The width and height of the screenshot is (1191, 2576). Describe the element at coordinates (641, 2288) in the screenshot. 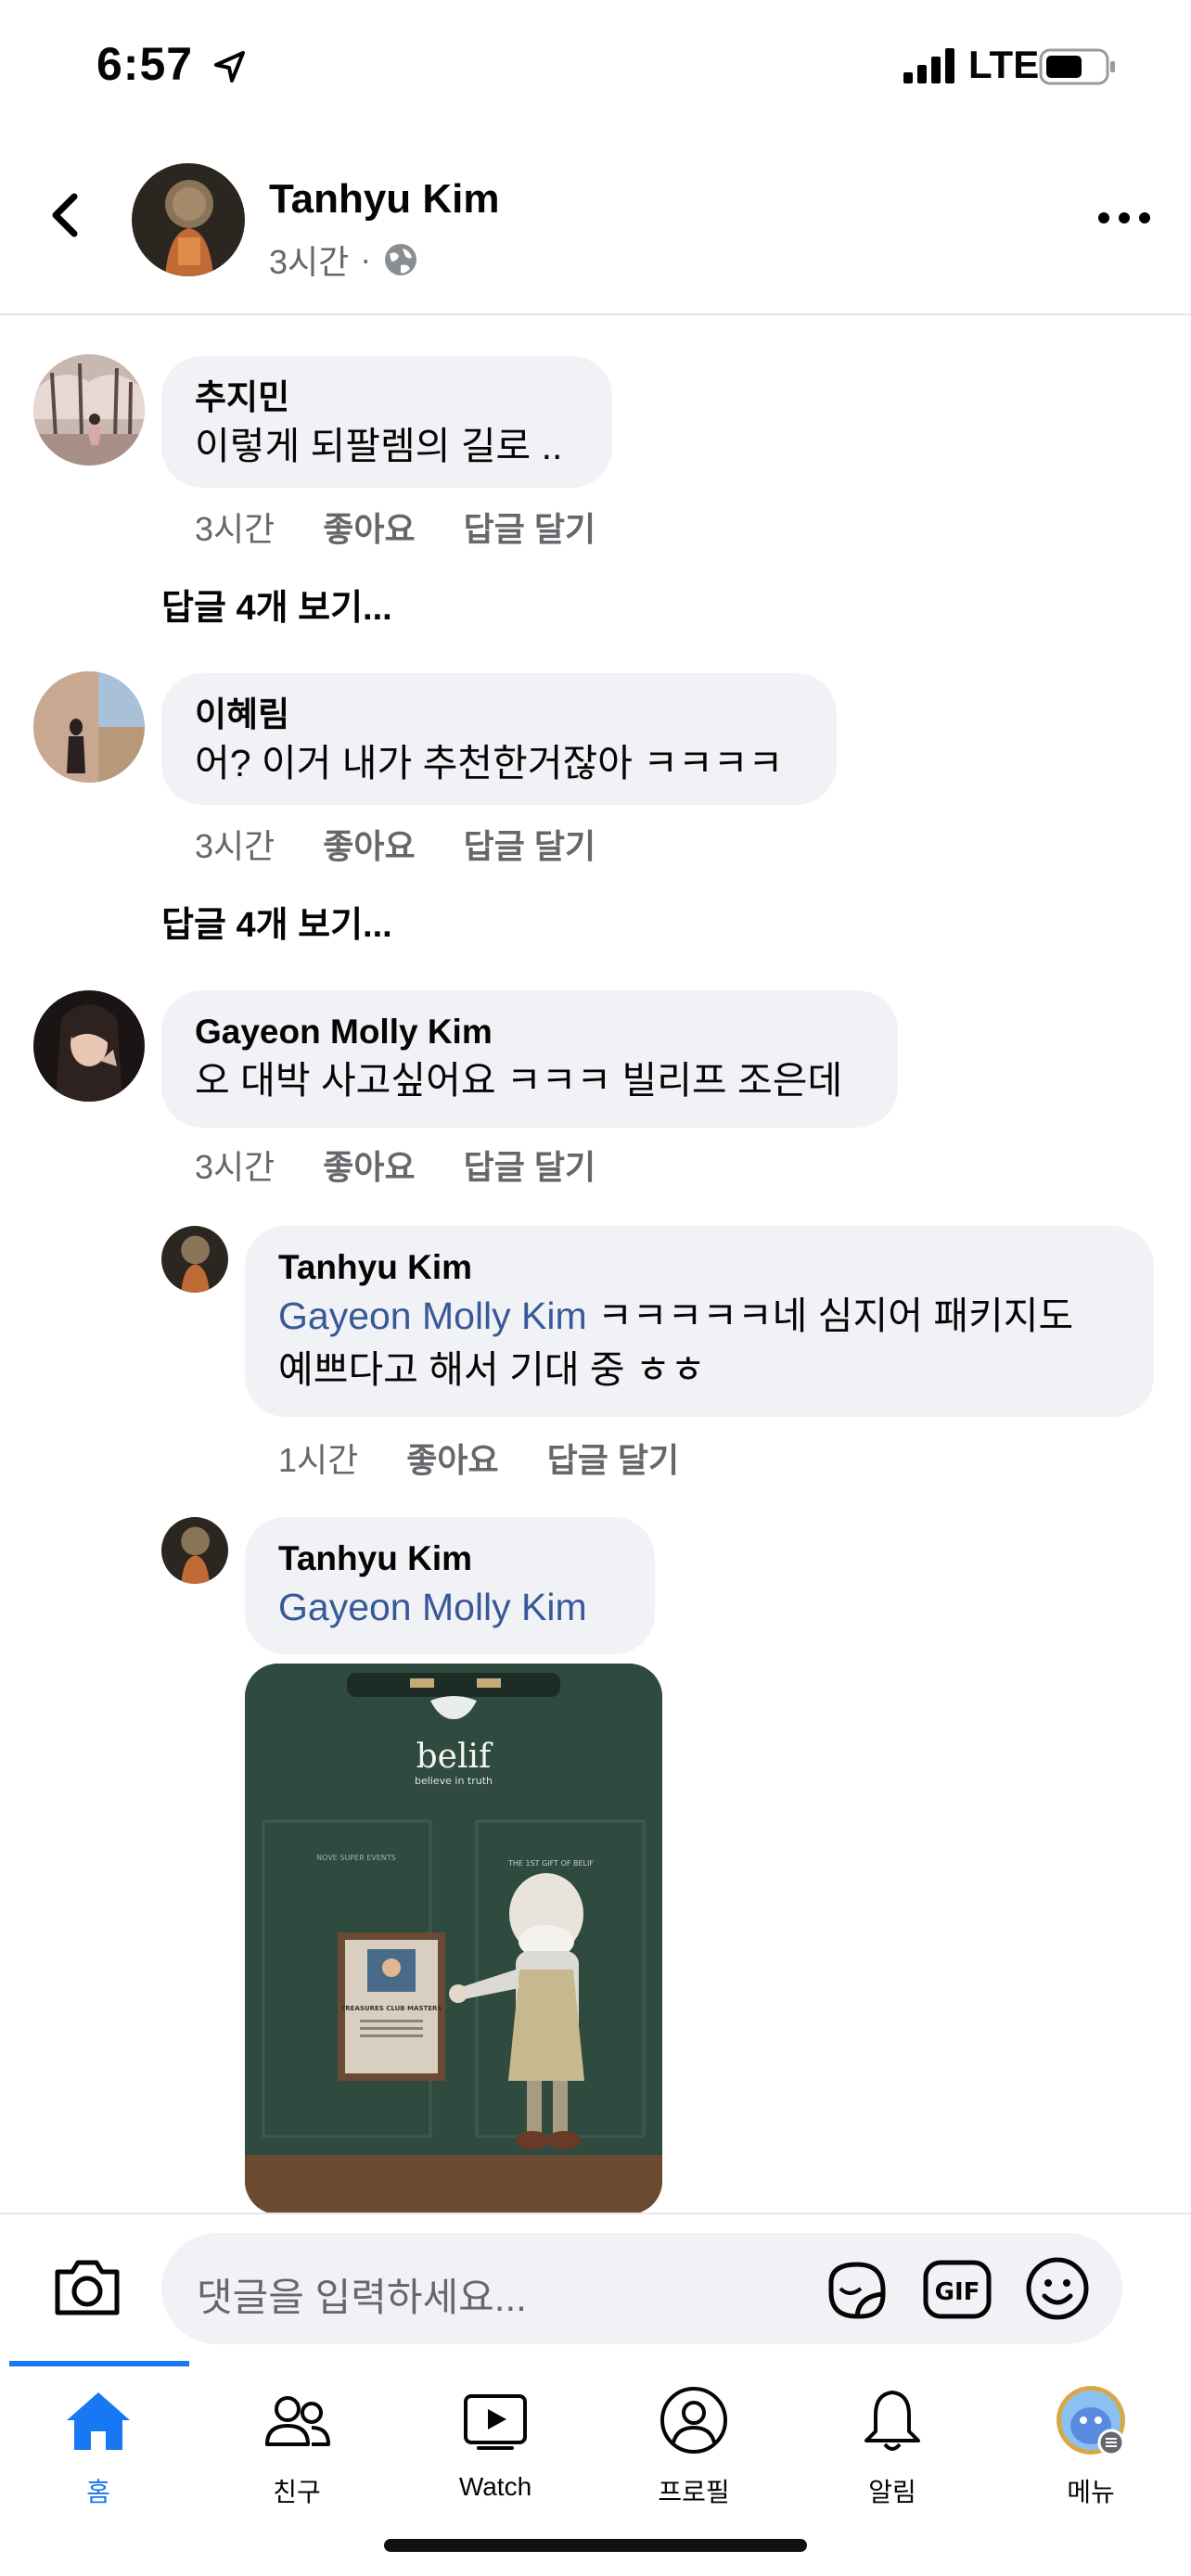

I see `comment-input: 댓글을 입력하세요... GIF` at that location.